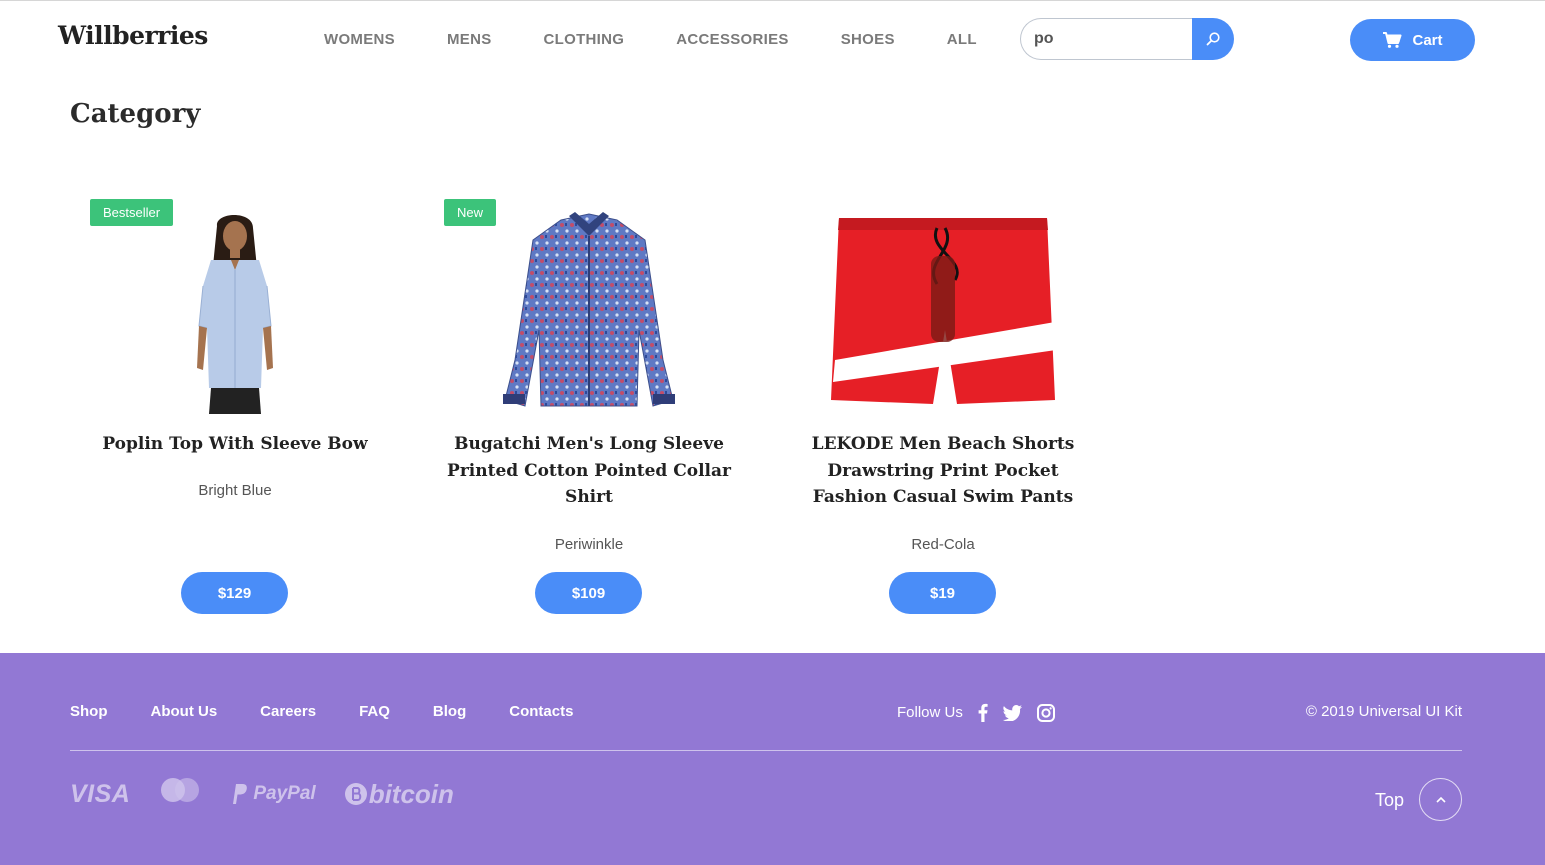 Image resolution: width=1545 pixels, height=865 pixels. What do you see at coordinates (589, 544) in the screenshot?
I see `product-color: Periwinkle` at bounding box center [589, 544].